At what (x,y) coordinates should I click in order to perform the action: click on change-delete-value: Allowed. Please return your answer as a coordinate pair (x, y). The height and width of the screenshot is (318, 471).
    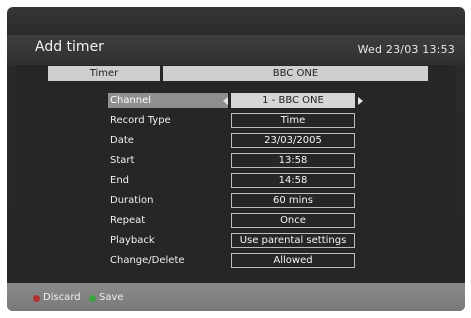
    Looking at the image, I should click on (293, 260).